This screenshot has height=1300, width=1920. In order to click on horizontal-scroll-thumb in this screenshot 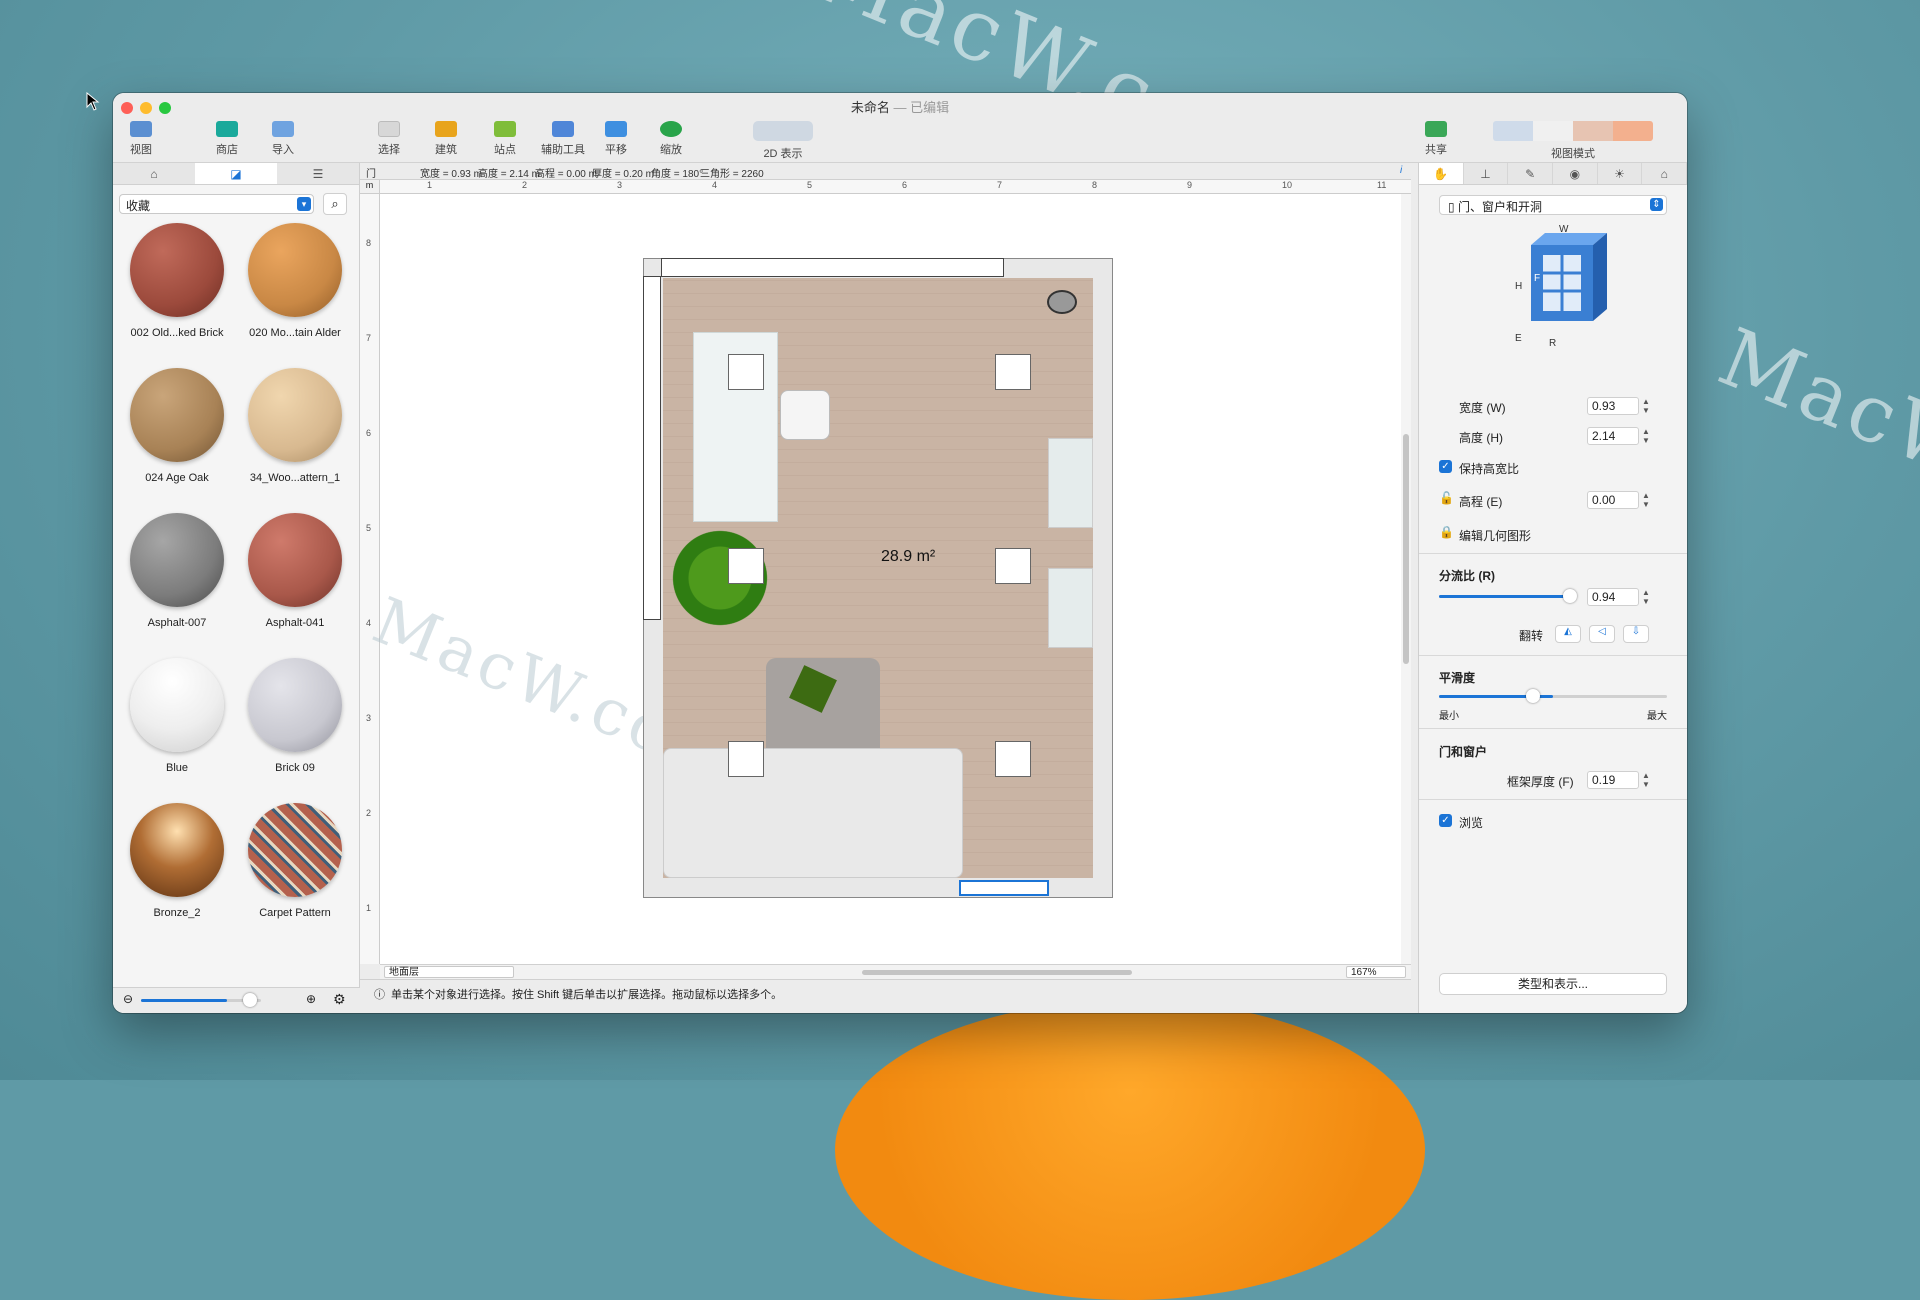, I will do `click(997, 972)`.